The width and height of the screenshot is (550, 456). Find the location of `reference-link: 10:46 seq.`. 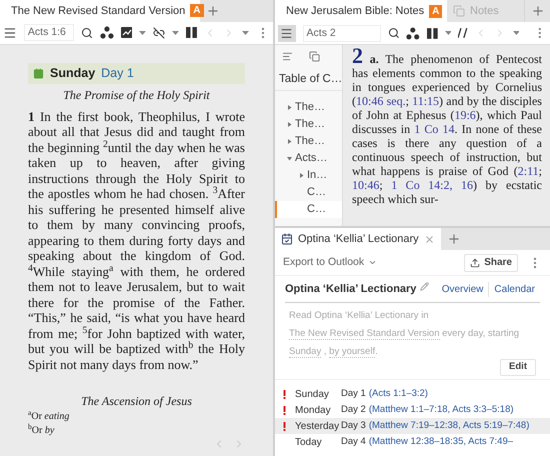

reference-link: 10:46 seq. is located at coordinates (381, 101).